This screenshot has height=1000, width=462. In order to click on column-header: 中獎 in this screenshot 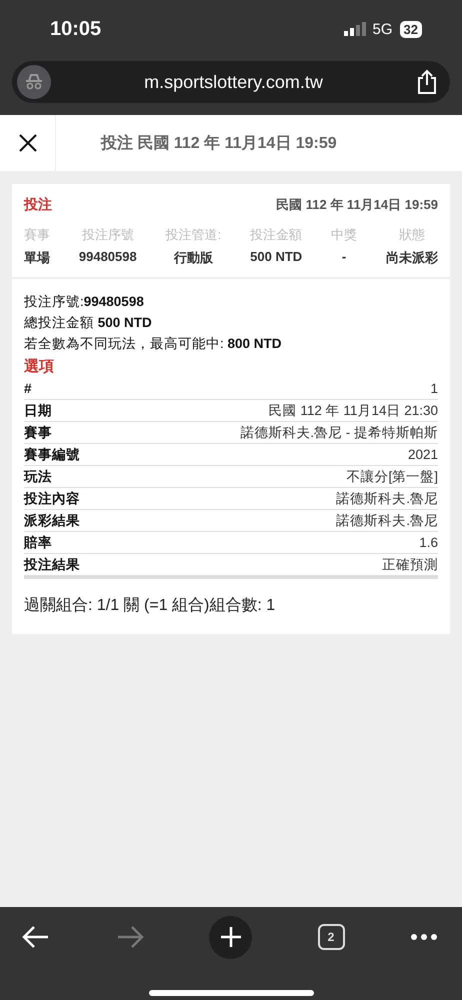, I will do `click(344, 235)`.